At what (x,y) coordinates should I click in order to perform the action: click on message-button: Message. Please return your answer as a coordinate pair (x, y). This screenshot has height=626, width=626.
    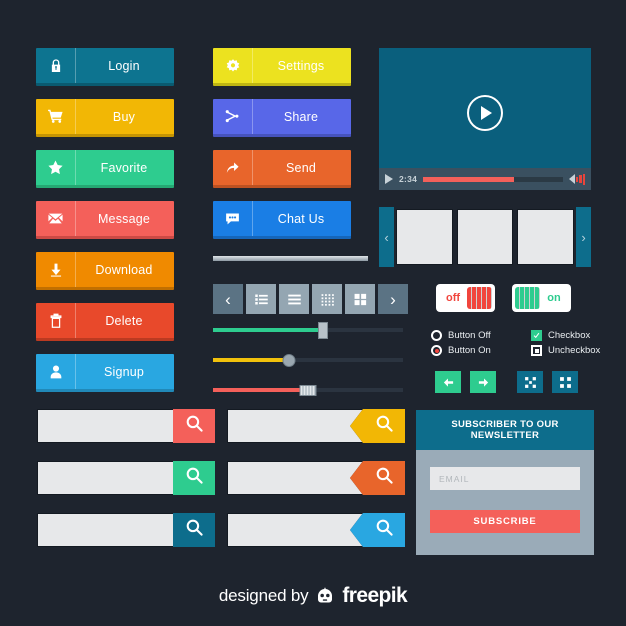
    Looking at the image, I should click on (105, 220).